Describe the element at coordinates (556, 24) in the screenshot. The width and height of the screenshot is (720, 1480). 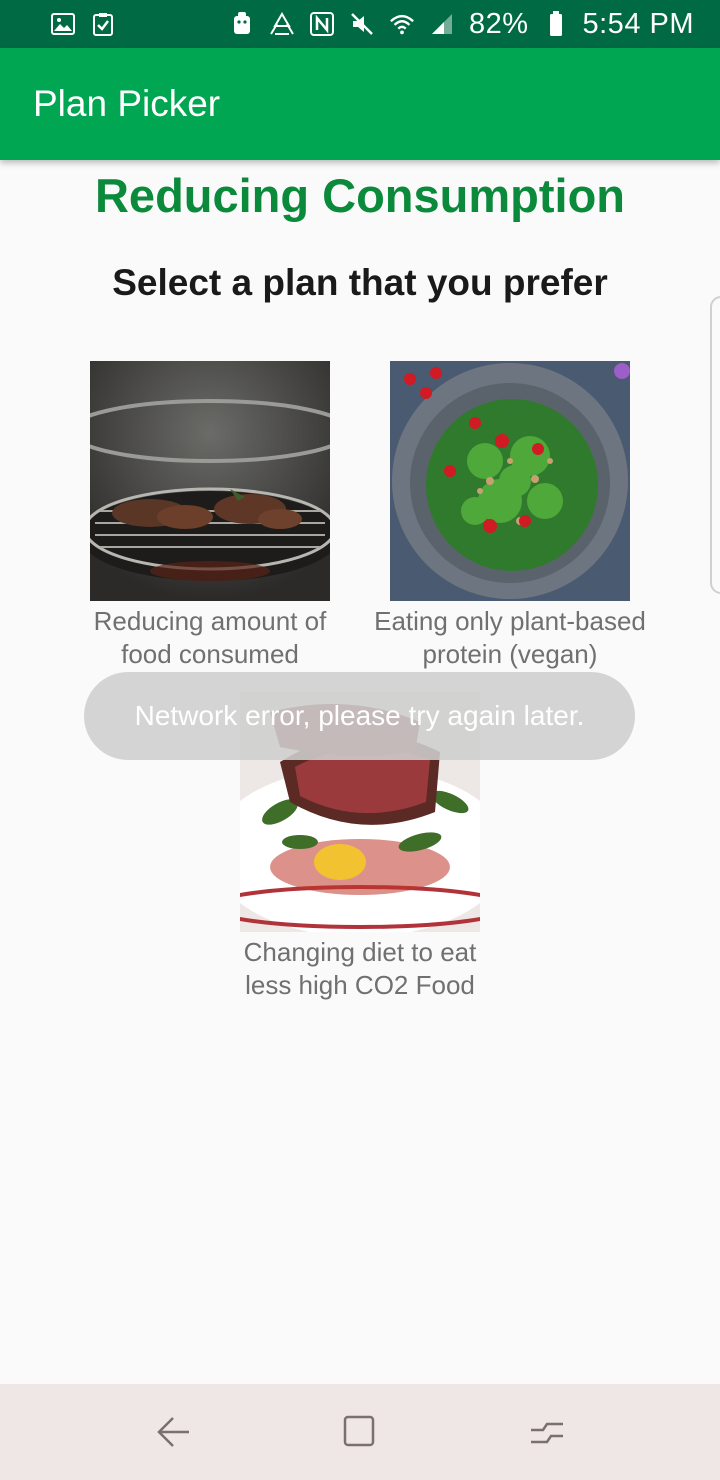
I see `battery-icon` at that location.